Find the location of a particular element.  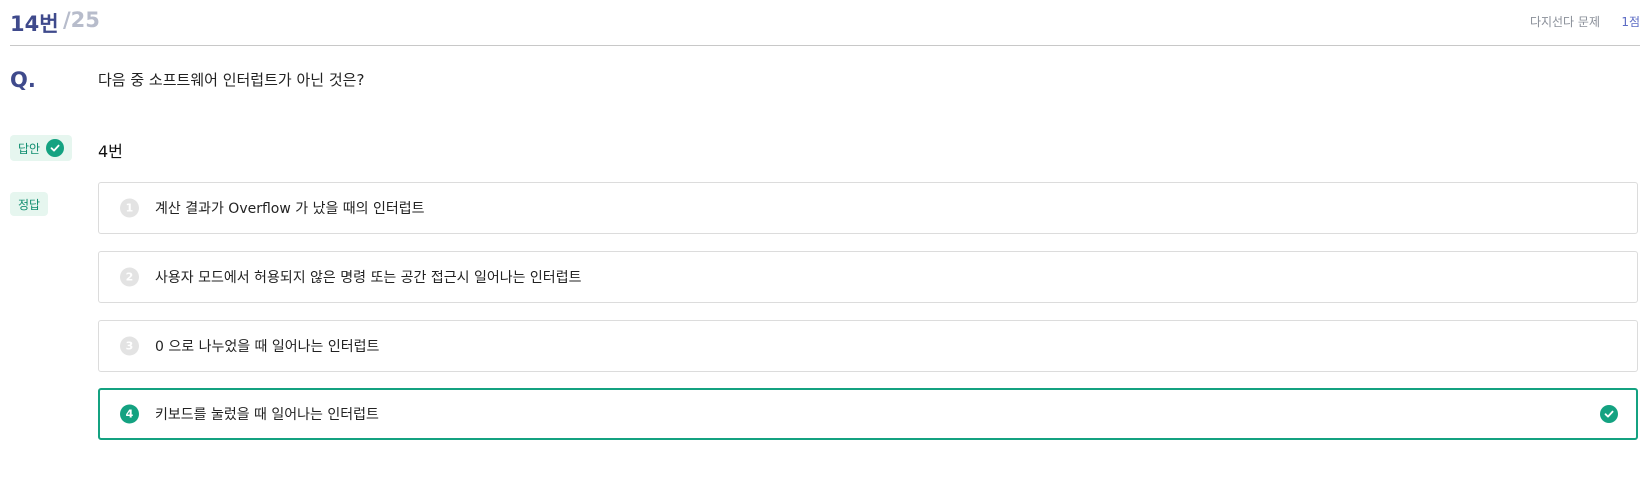

question-label: Q. is located at coordinates (23, 80).